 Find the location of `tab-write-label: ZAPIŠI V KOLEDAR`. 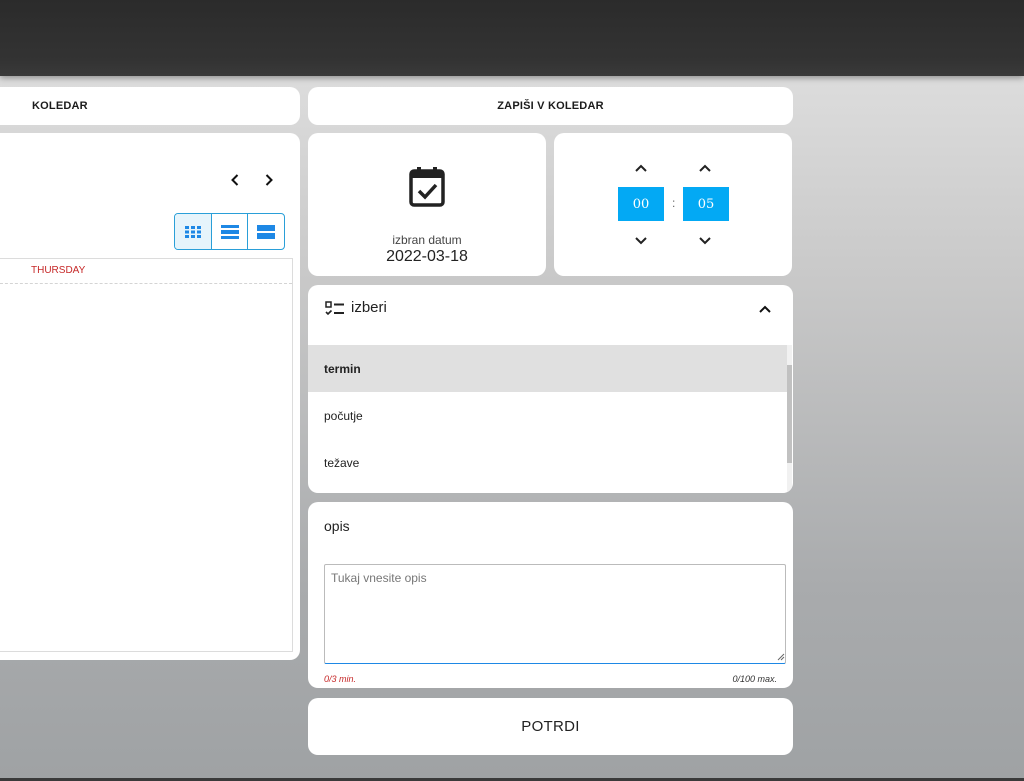

tab-write-label: ZAPIŠI V KOLEDAR is located at coordinates (550, 106).